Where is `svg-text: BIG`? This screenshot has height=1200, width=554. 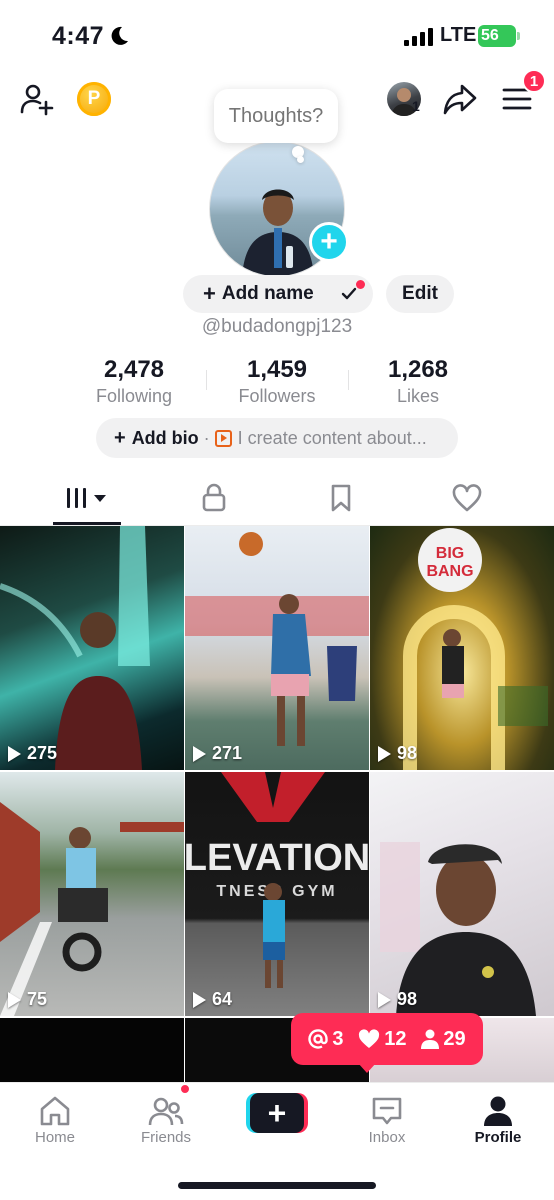
svg-text: BIG is located at coordinates (450, 553).